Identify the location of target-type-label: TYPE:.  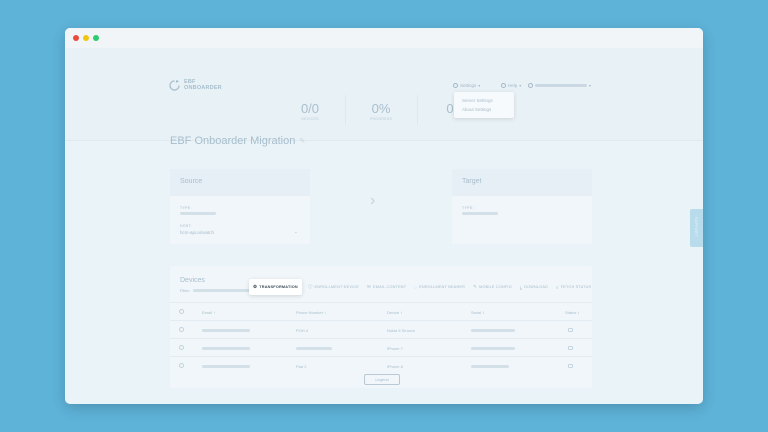
(468, 208).